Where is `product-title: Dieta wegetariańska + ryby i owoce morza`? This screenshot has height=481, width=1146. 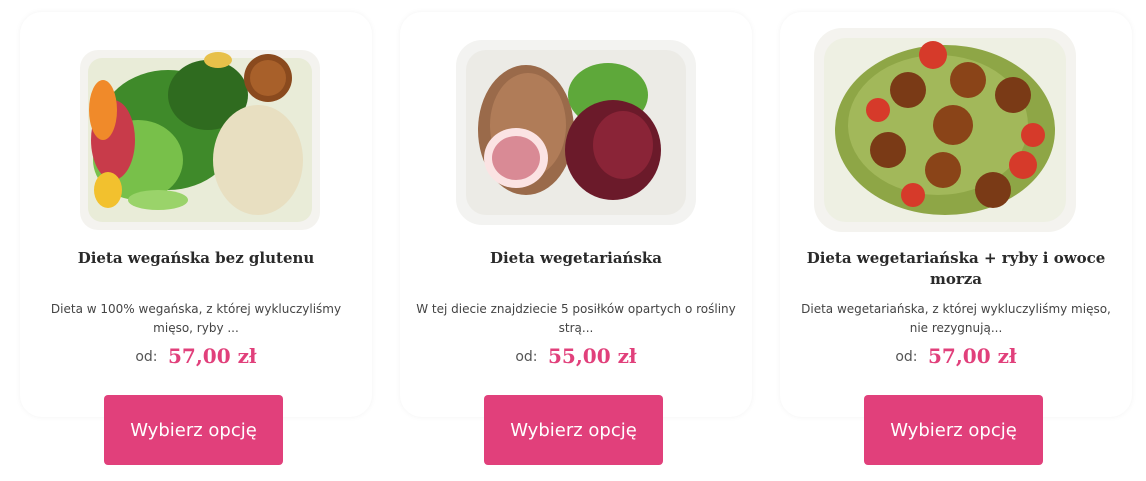
product-title: Dieta wegetariańska + ryby i owoce morza is located at coordinates (956, 269).